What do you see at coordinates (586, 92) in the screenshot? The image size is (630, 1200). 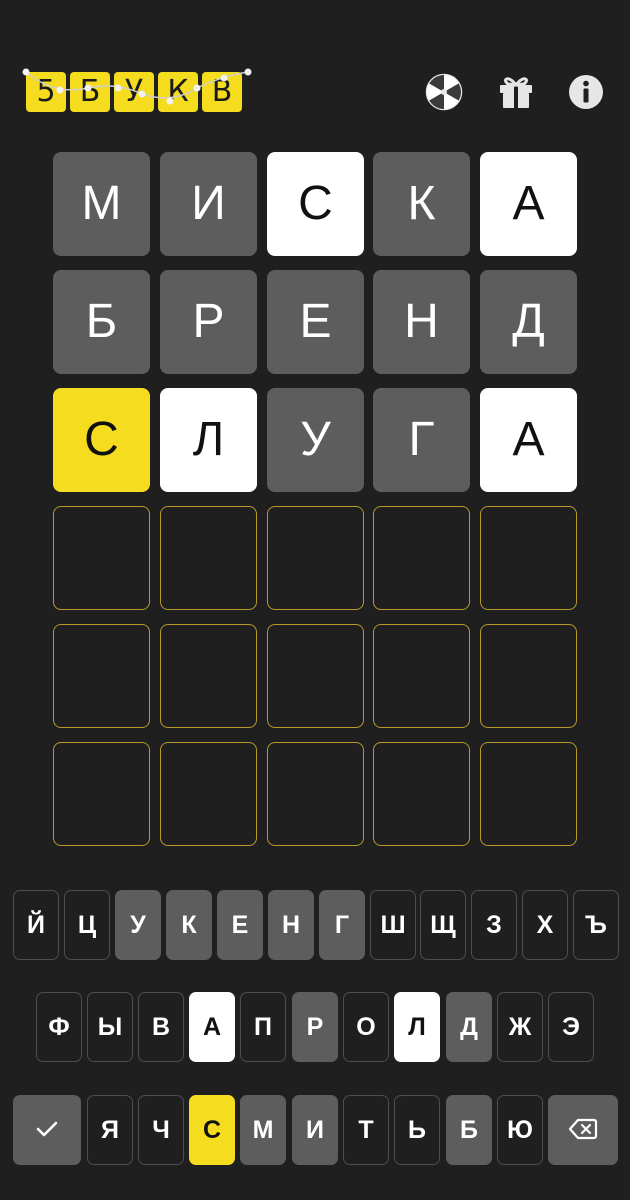 I see `info-icon` at bounding box center [586, 92].